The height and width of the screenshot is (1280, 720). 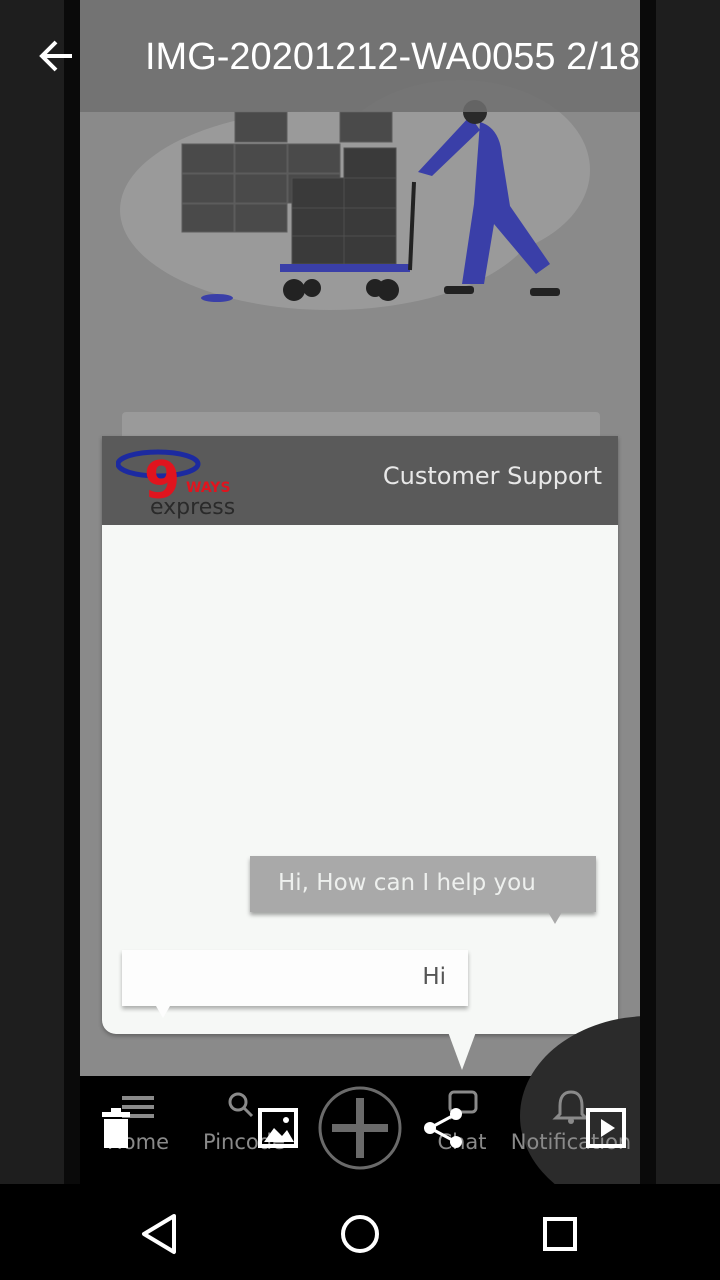 What do you see at coordinates (175, 484) in the screenshot?
I see `ways-express-logo: 9 WAYS express` at bounding box center [175, 484].